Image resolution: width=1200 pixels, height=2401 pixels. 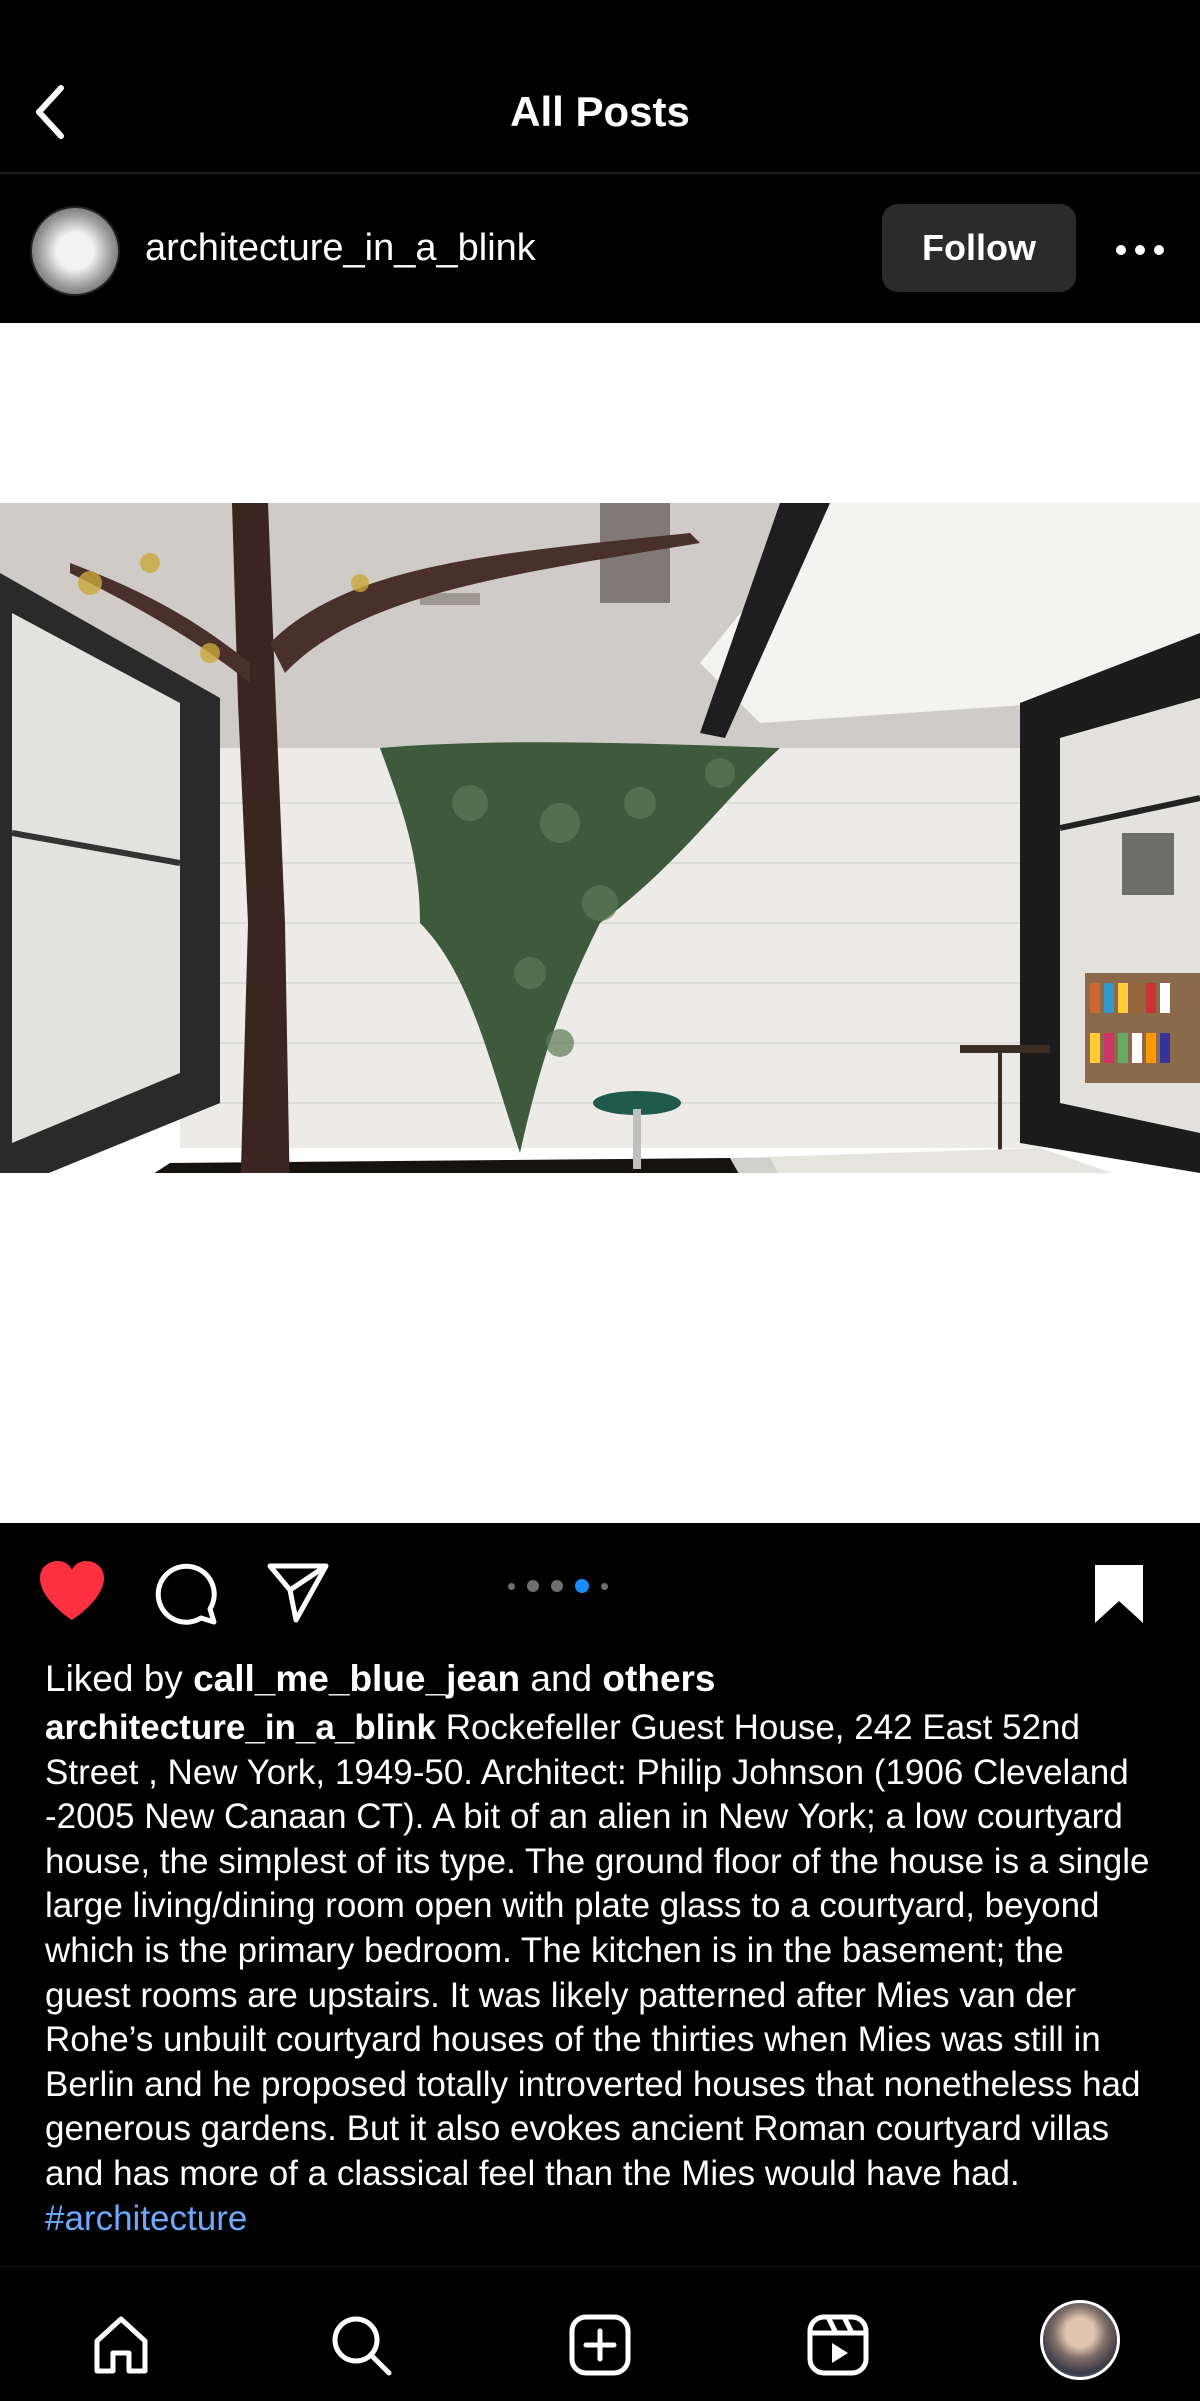 I want to click on likes-summary: Liked by call_me_blue_jean and others, so click(x=380, y=1679).